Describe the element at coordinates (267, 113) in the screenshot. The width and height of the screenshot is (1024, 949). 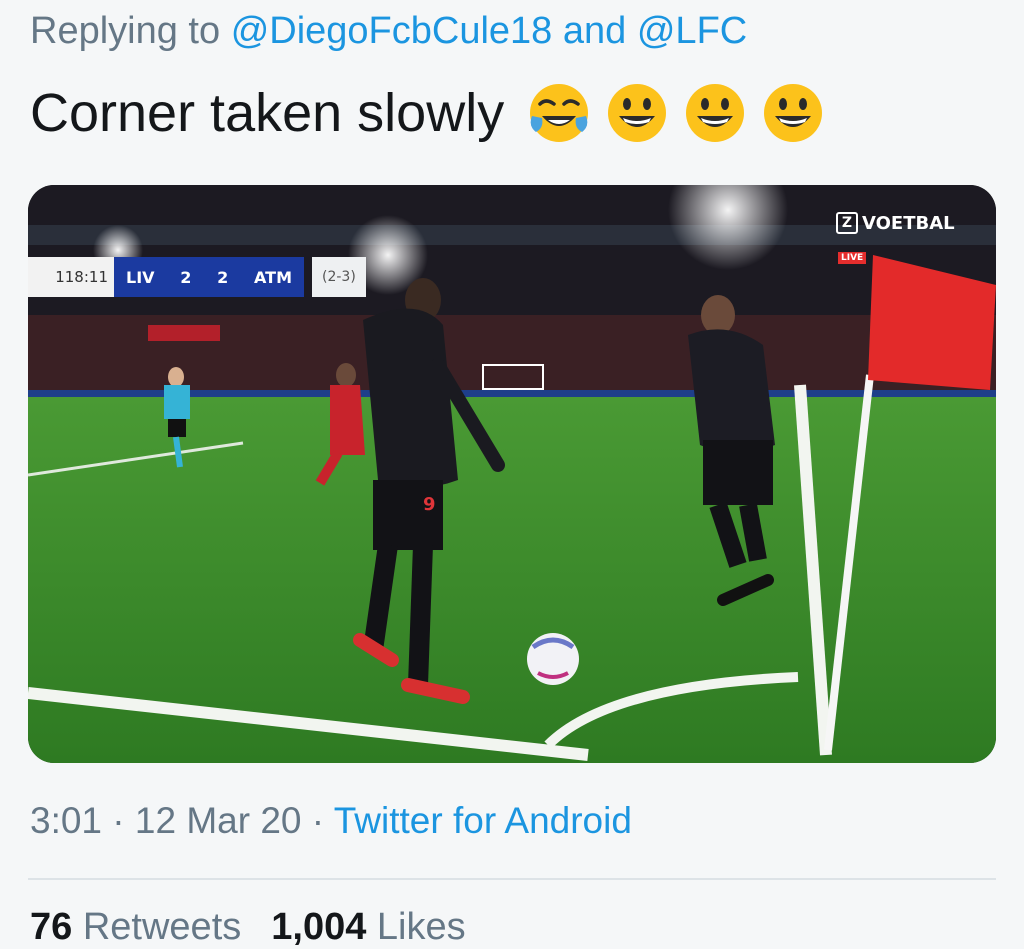
I see `tweet-body: Corner taken slowly` at that location.